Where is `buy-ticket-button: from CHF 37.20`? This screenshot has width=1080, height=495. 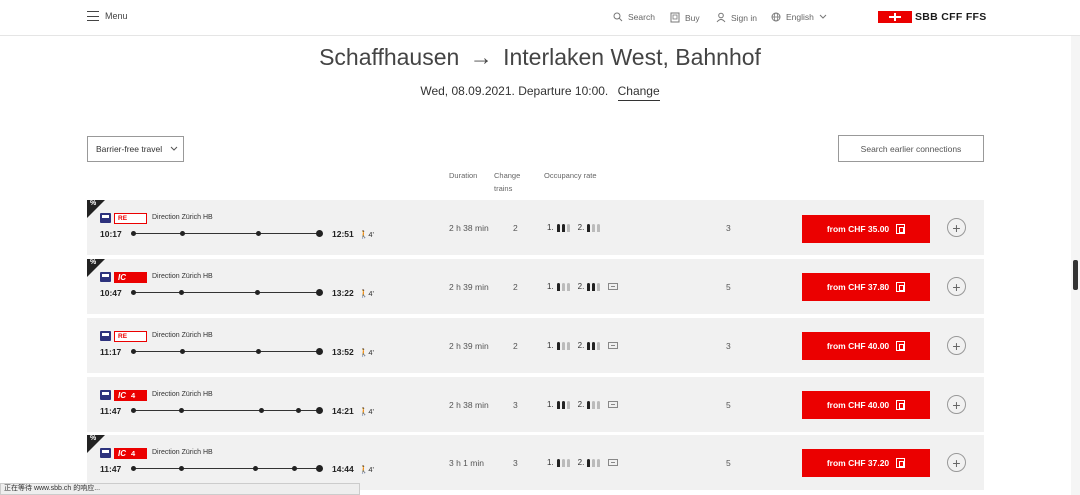 buy-ticket-button: from CHF 37.20 is located at coordinates (866, 463).